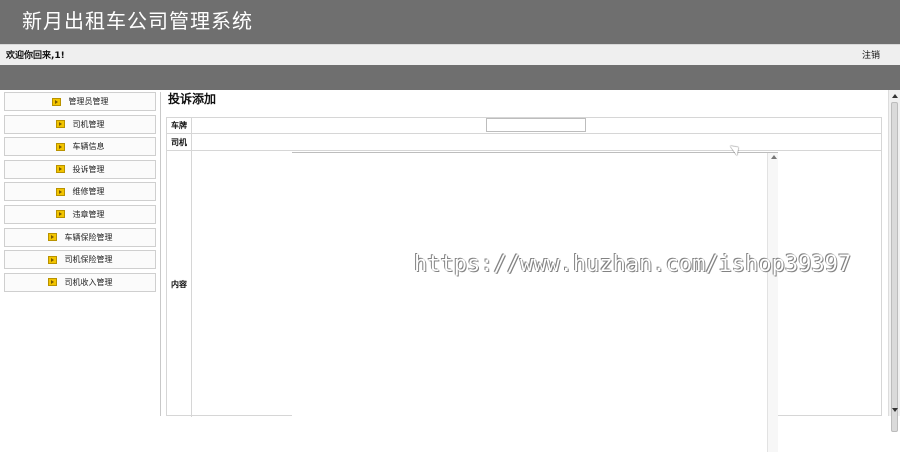 Image resolution: width=900 pixels, height=452 pixels. Describe the element at coordinates (871, 54) in the screenshot. I see `logout-link: 注销` at that location.